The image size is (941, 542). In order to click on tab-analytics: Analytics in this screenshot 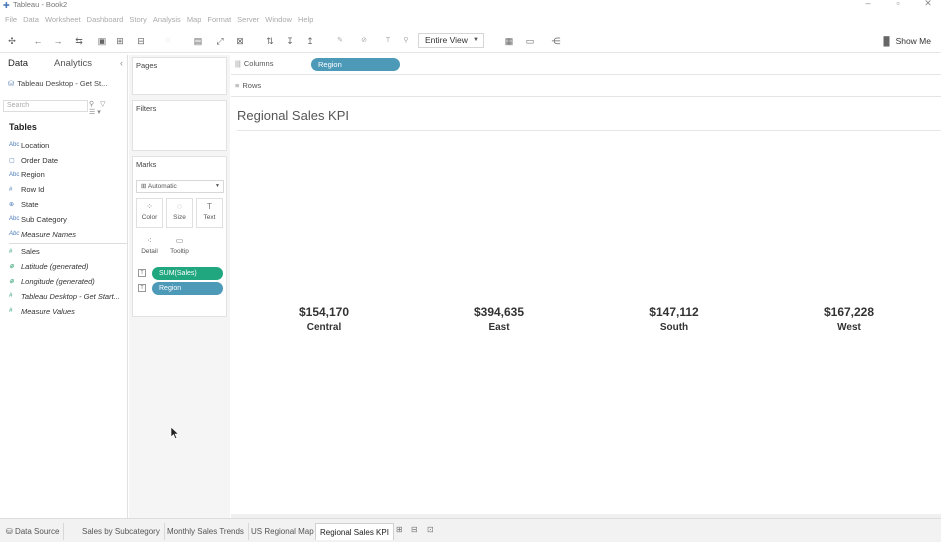, I will do `click(73, 63)`.